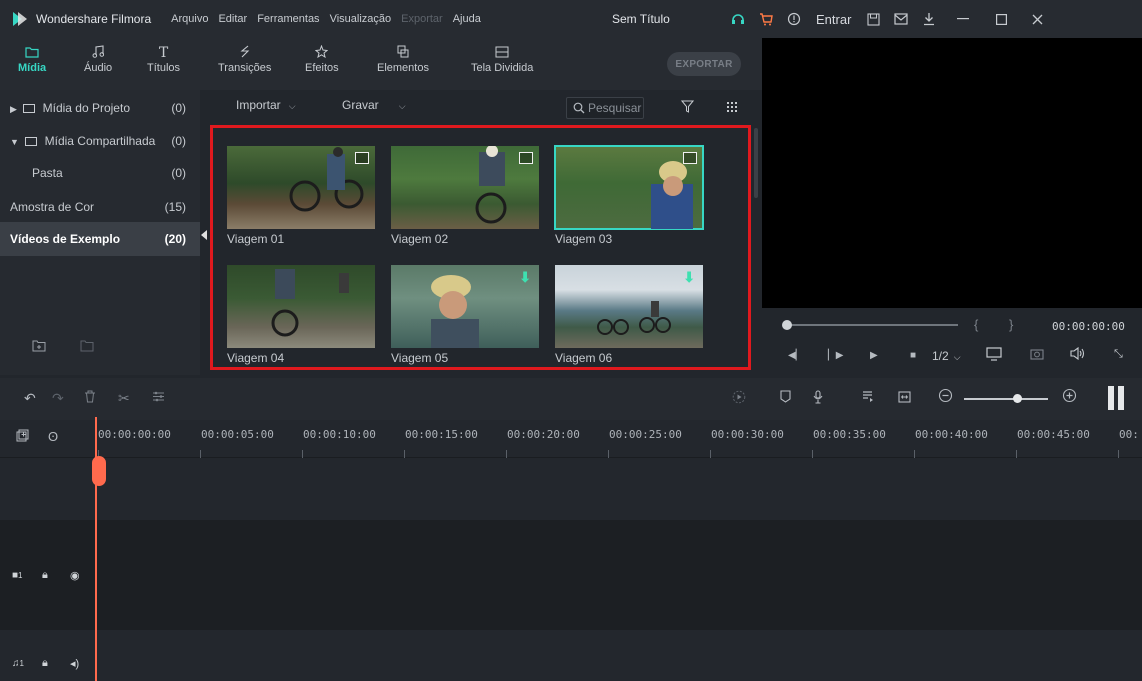 The width and height of the screenshot is (1142, 681). What do you see at coordinates (976, 324) in the screenshot?
I see `mark-in-icon: {` at bounding box center [976, 324].